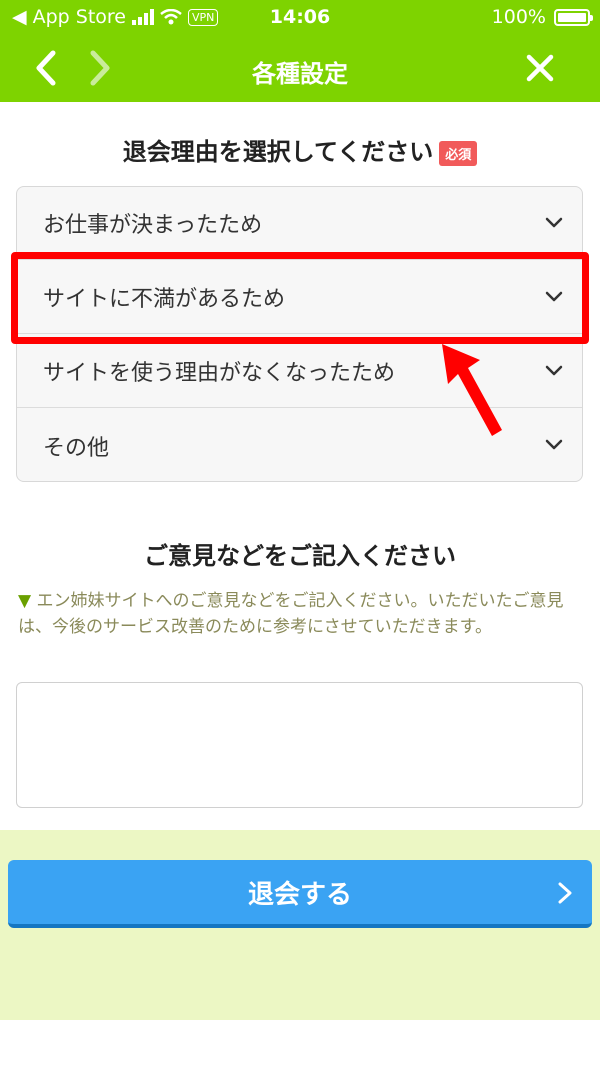 The width and height of the screenshot is (600, 1067). I want to click on reason-section-title: 退会理由を選択してください 必須, so click(300, 149).